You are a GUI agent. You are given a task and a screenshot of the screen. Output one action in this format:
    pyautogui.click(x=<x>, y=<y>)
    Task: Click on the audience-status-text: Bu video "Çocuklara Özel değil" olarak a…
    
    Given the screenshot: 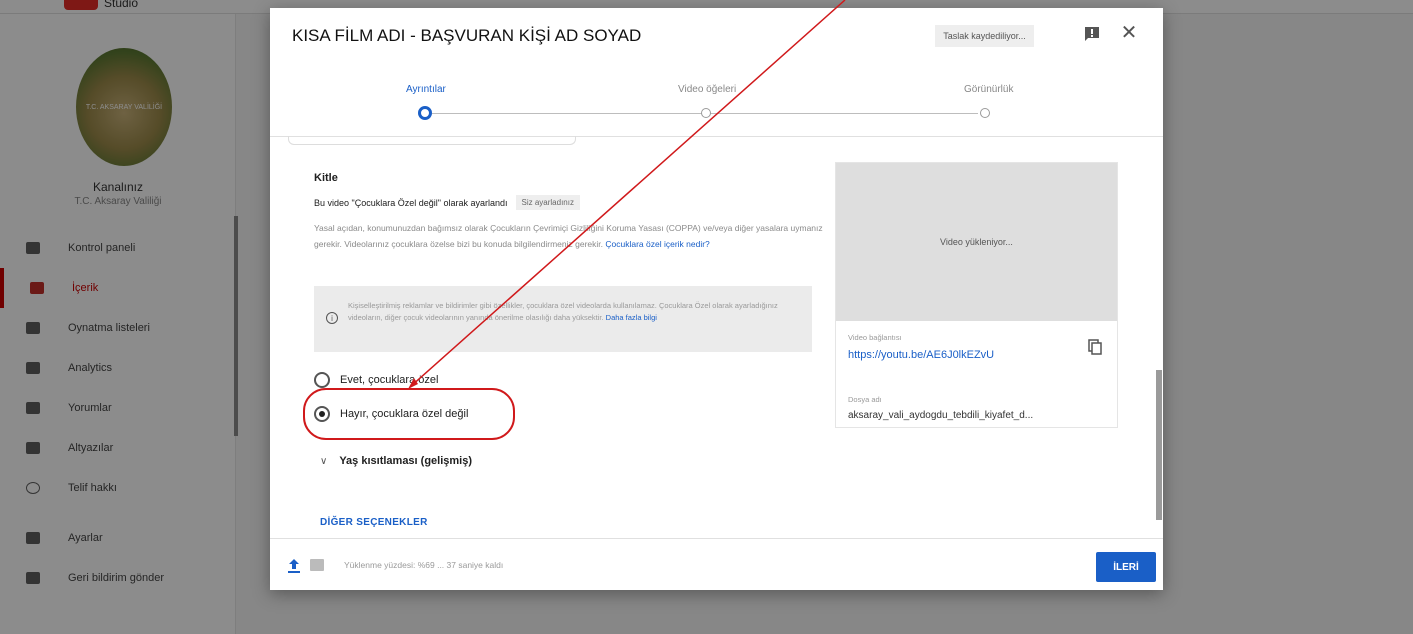 What is the action you would take?
    pyautogui.click(x=411, y=202)
    